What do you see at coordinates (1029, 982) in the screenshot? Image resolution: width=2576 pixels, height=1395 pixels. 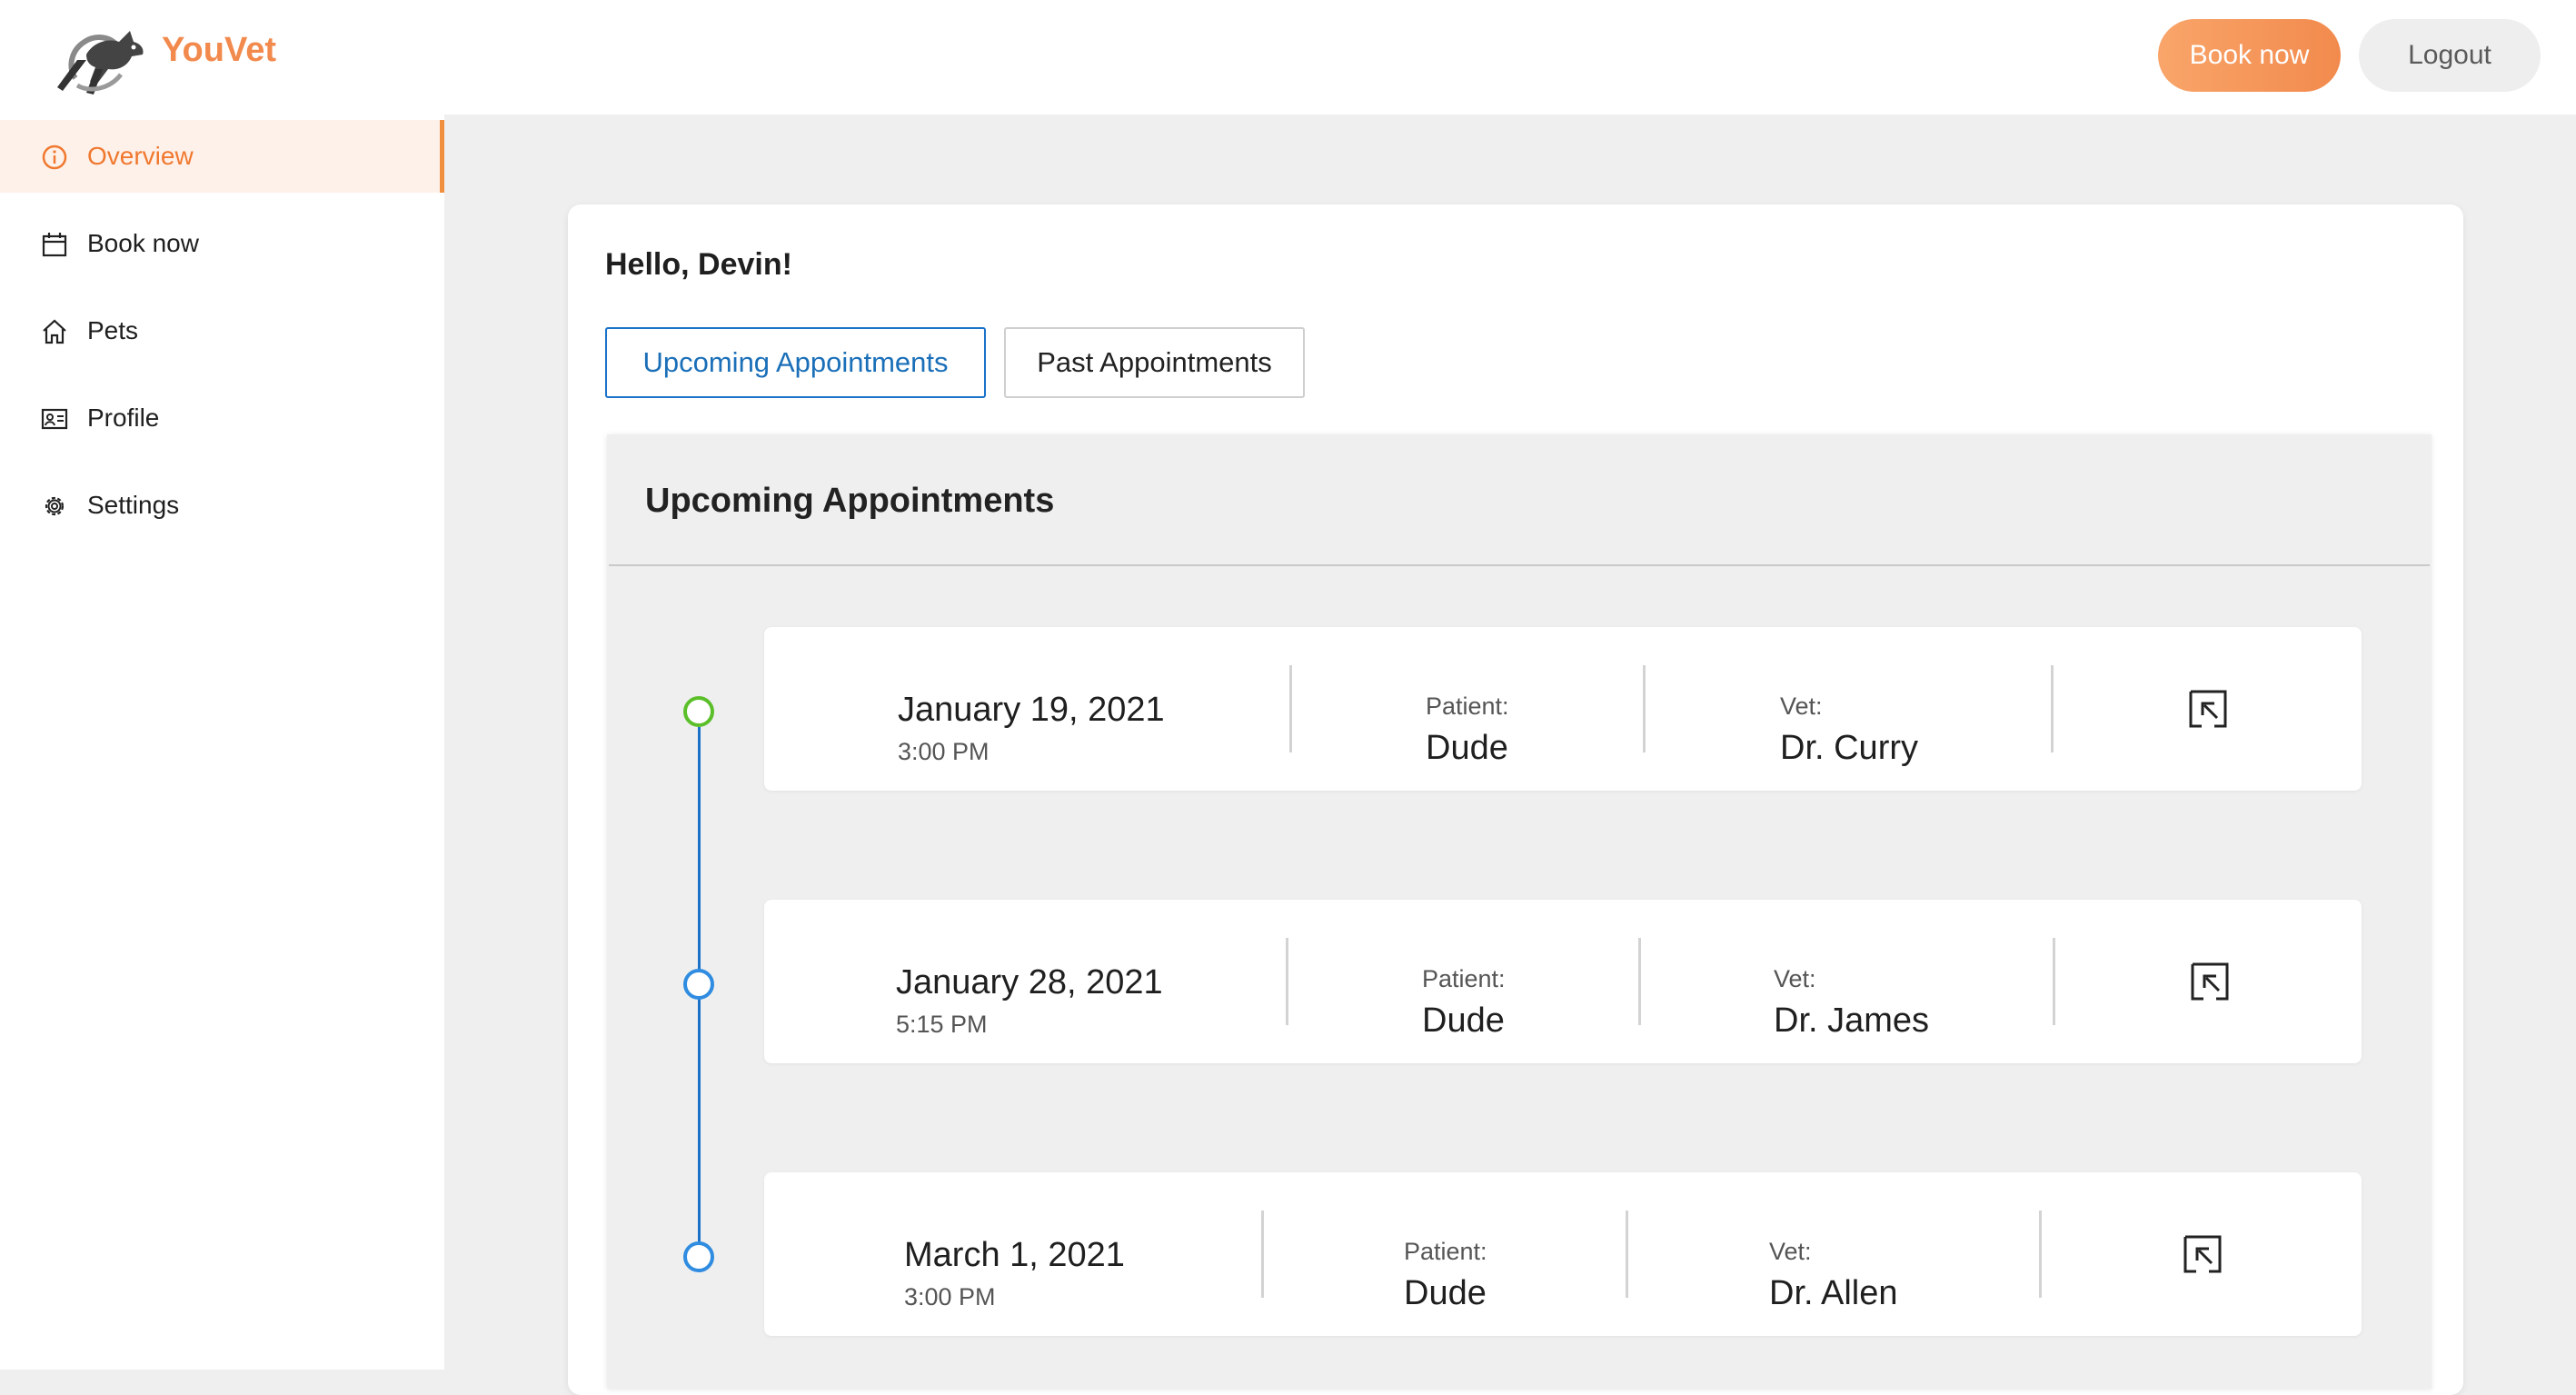 I see `appointment-date: January 28, 2021` at bounding box center [1029, 982].